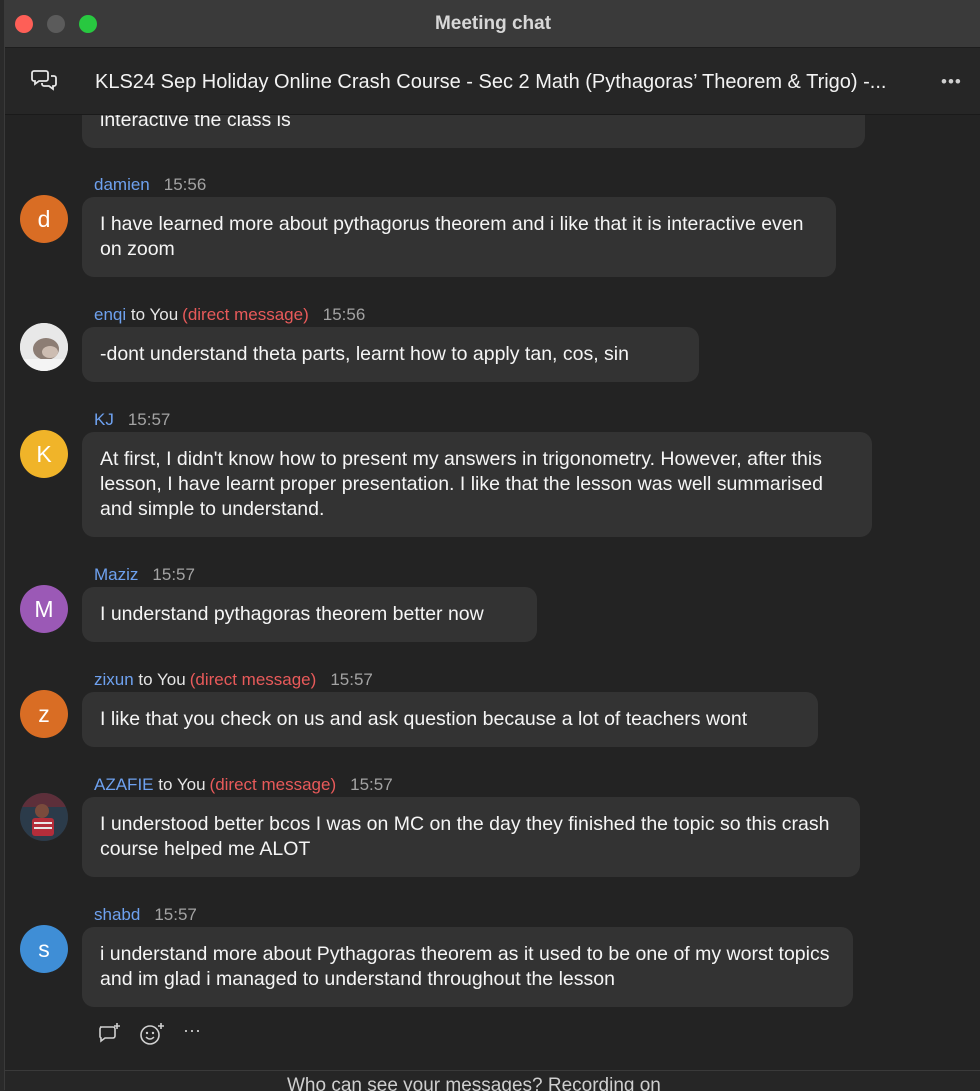  What do you see at coordinates (104, 419) in the screenshot?
I see `sender-name: KJ` at bounding box center [104, 419].